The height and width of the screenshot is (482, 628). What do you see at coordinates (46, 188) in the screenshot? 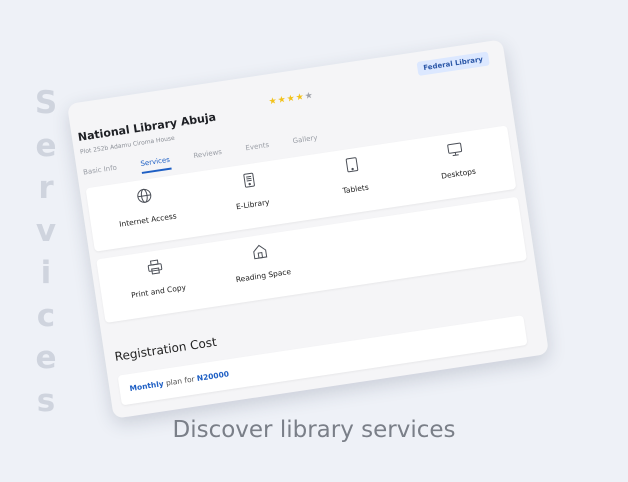
I see `vertical-letter: r` at bounding box center [46, 188].